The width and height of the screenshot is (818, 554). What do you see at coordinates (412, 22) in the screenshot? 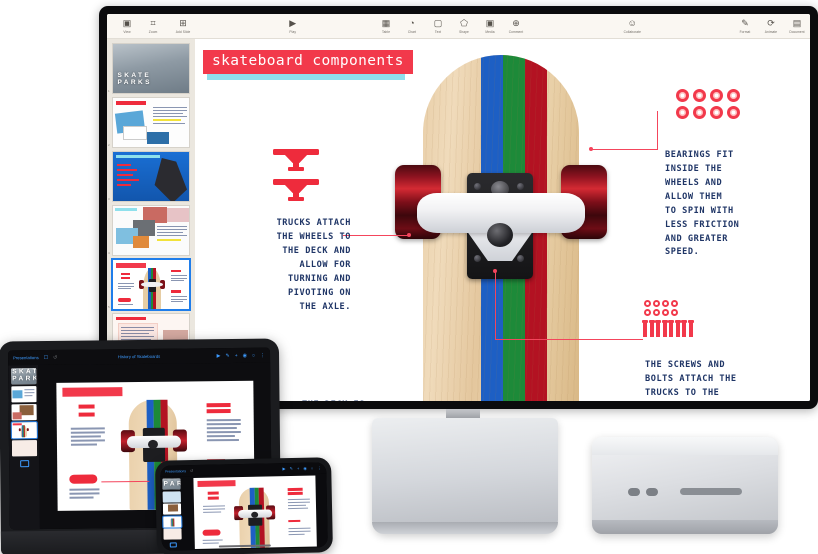
I see `chart-icon: ◔` at bounding box center [412, 22].